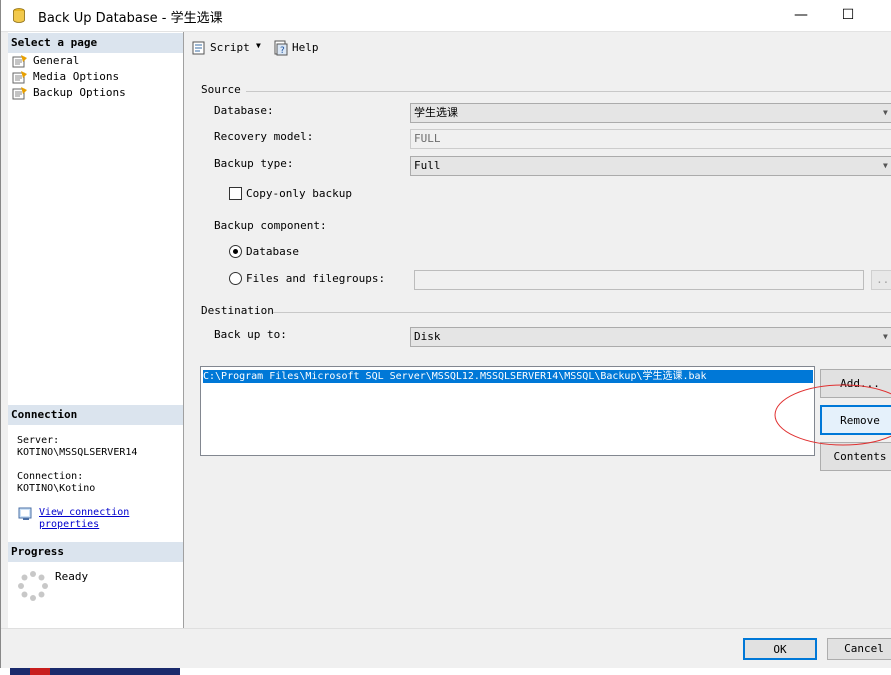 The width and height of the screenshot is (891, 675). Describe the element at coordinates (864, 648) in the screenshot. I see `cancel-label: Cancel` at that location.